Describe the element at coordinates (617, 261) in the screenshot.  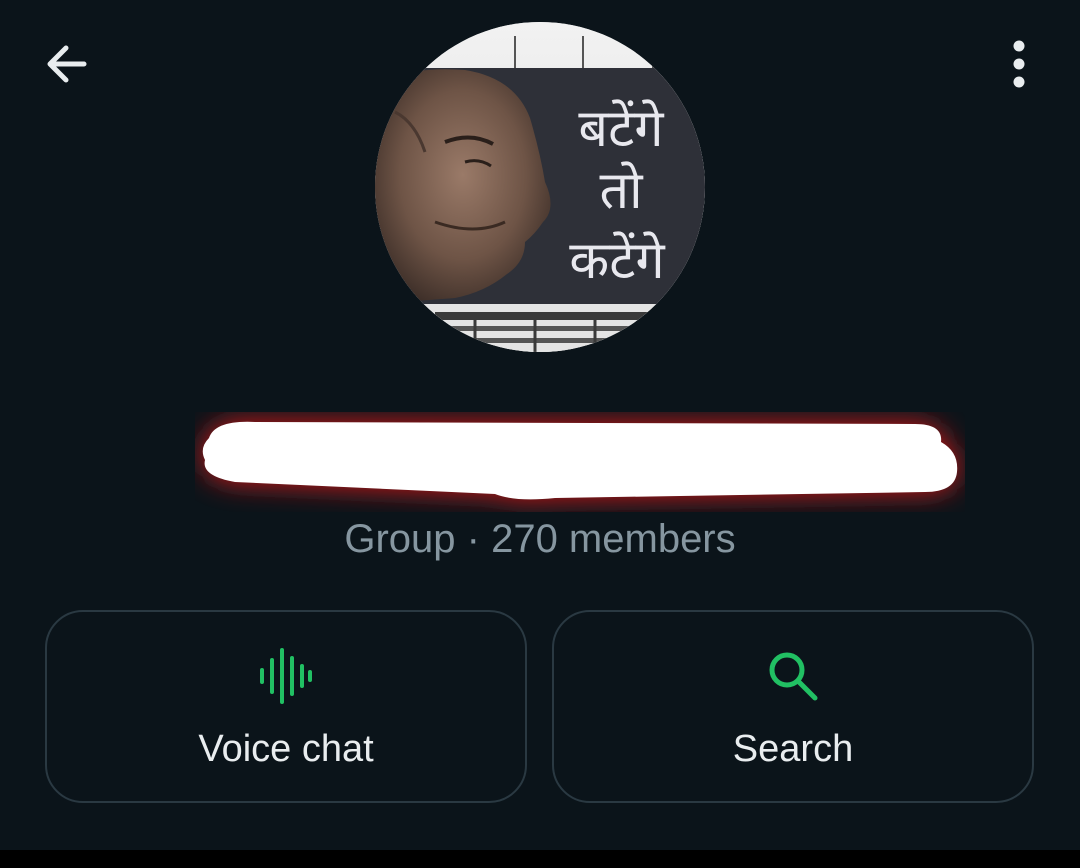
I see `svg-text: कटेंगे` at that location.